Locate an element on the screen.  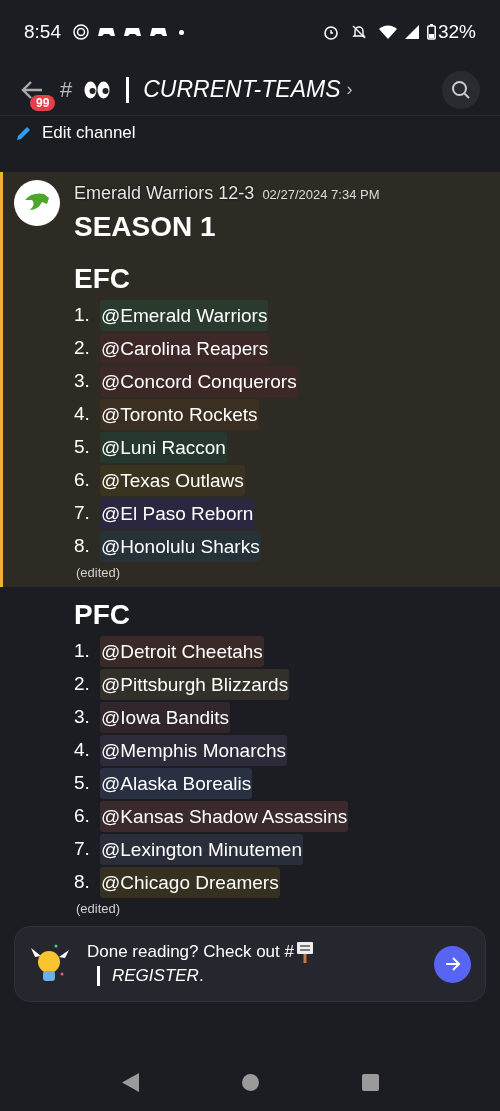
wifi-icon is located at coordinates (387, 32).